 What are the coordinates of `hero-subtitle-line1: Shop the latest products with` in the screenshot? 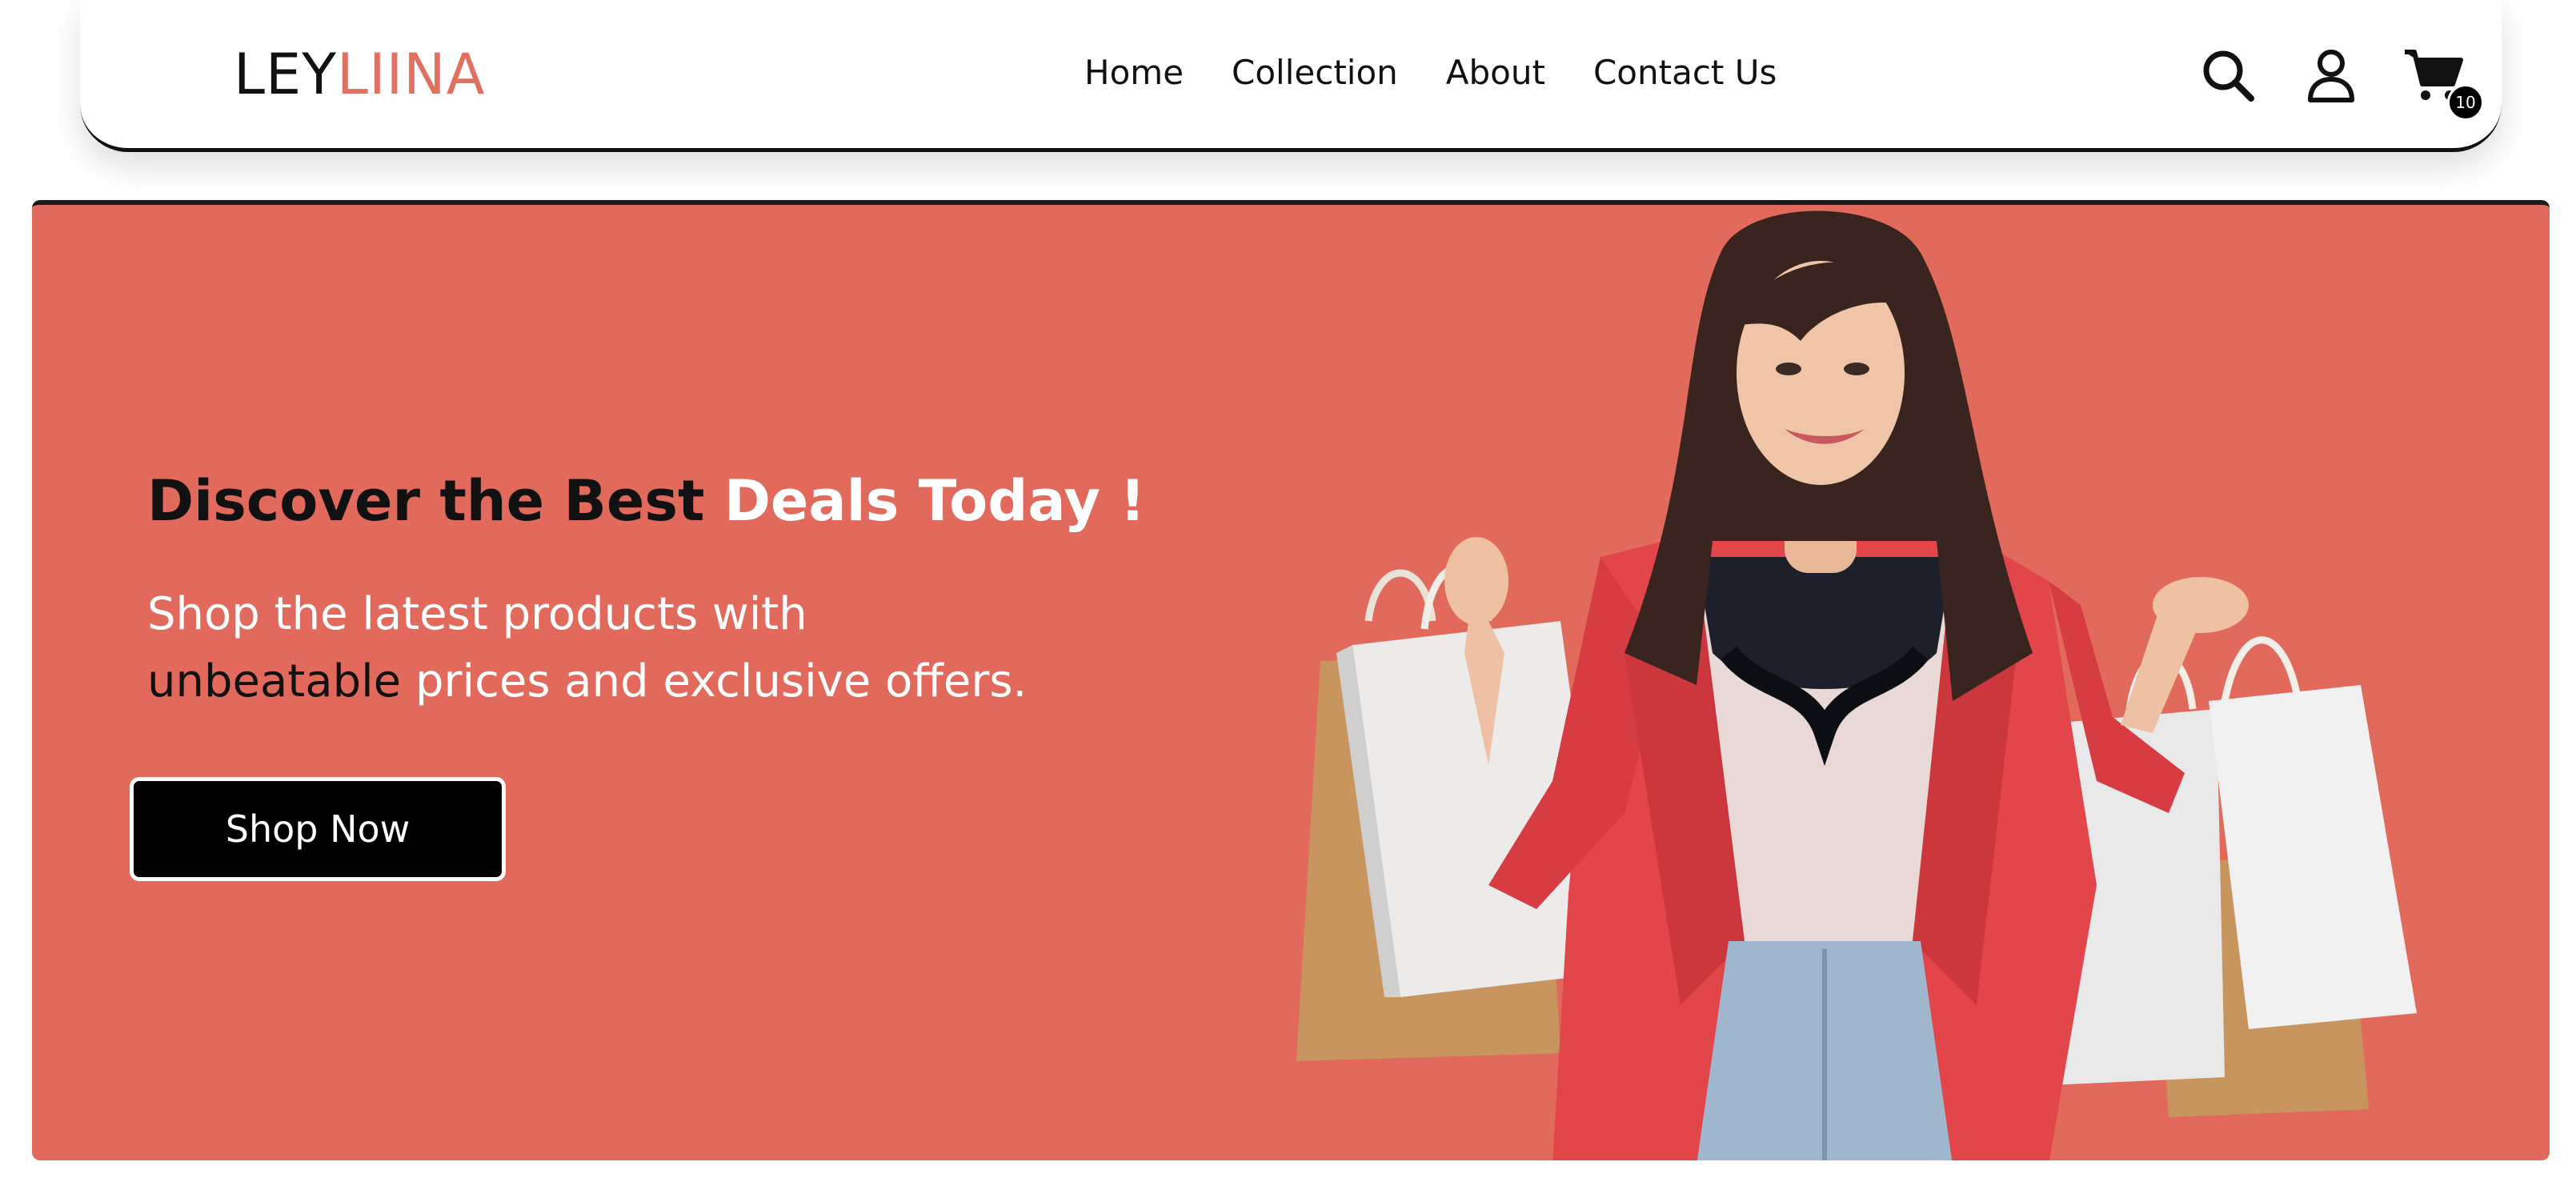 It's located at (477, 614).